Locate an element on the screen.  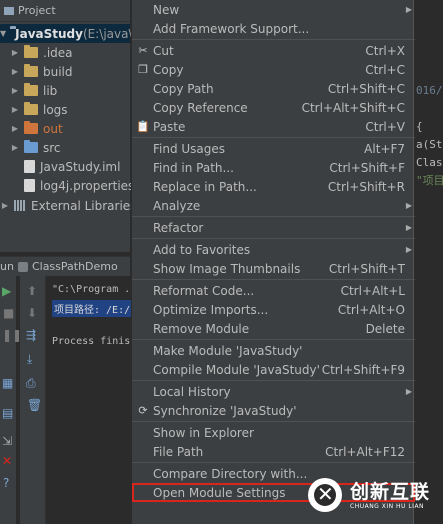
run-panel-header: un ClassPathDemo is located at coordinates (65, 266).